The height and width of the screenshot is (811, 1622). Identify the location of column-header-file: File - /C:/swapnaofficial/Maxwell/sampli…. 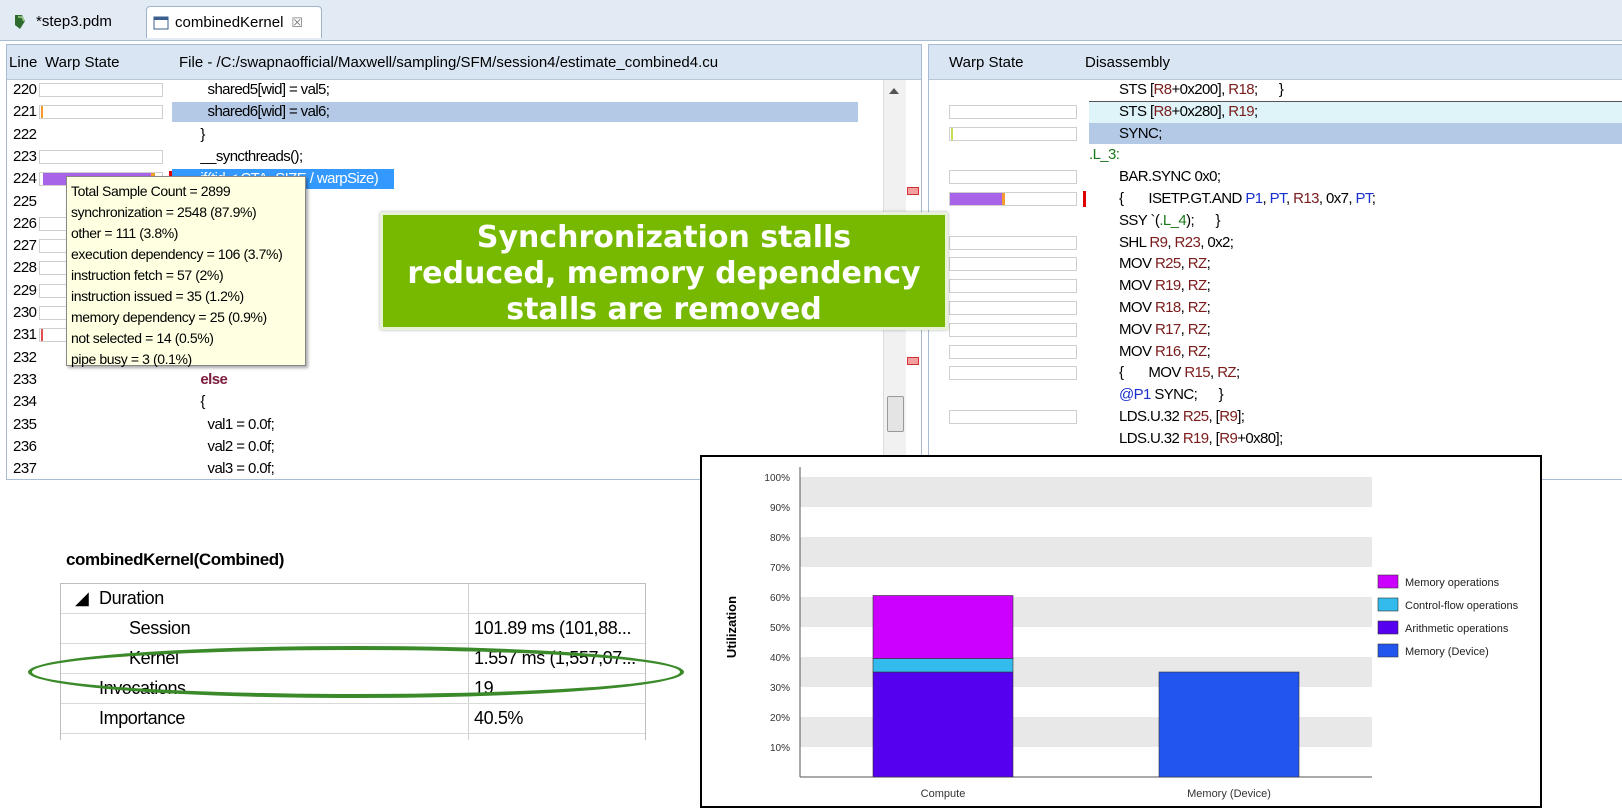
(448, 62).